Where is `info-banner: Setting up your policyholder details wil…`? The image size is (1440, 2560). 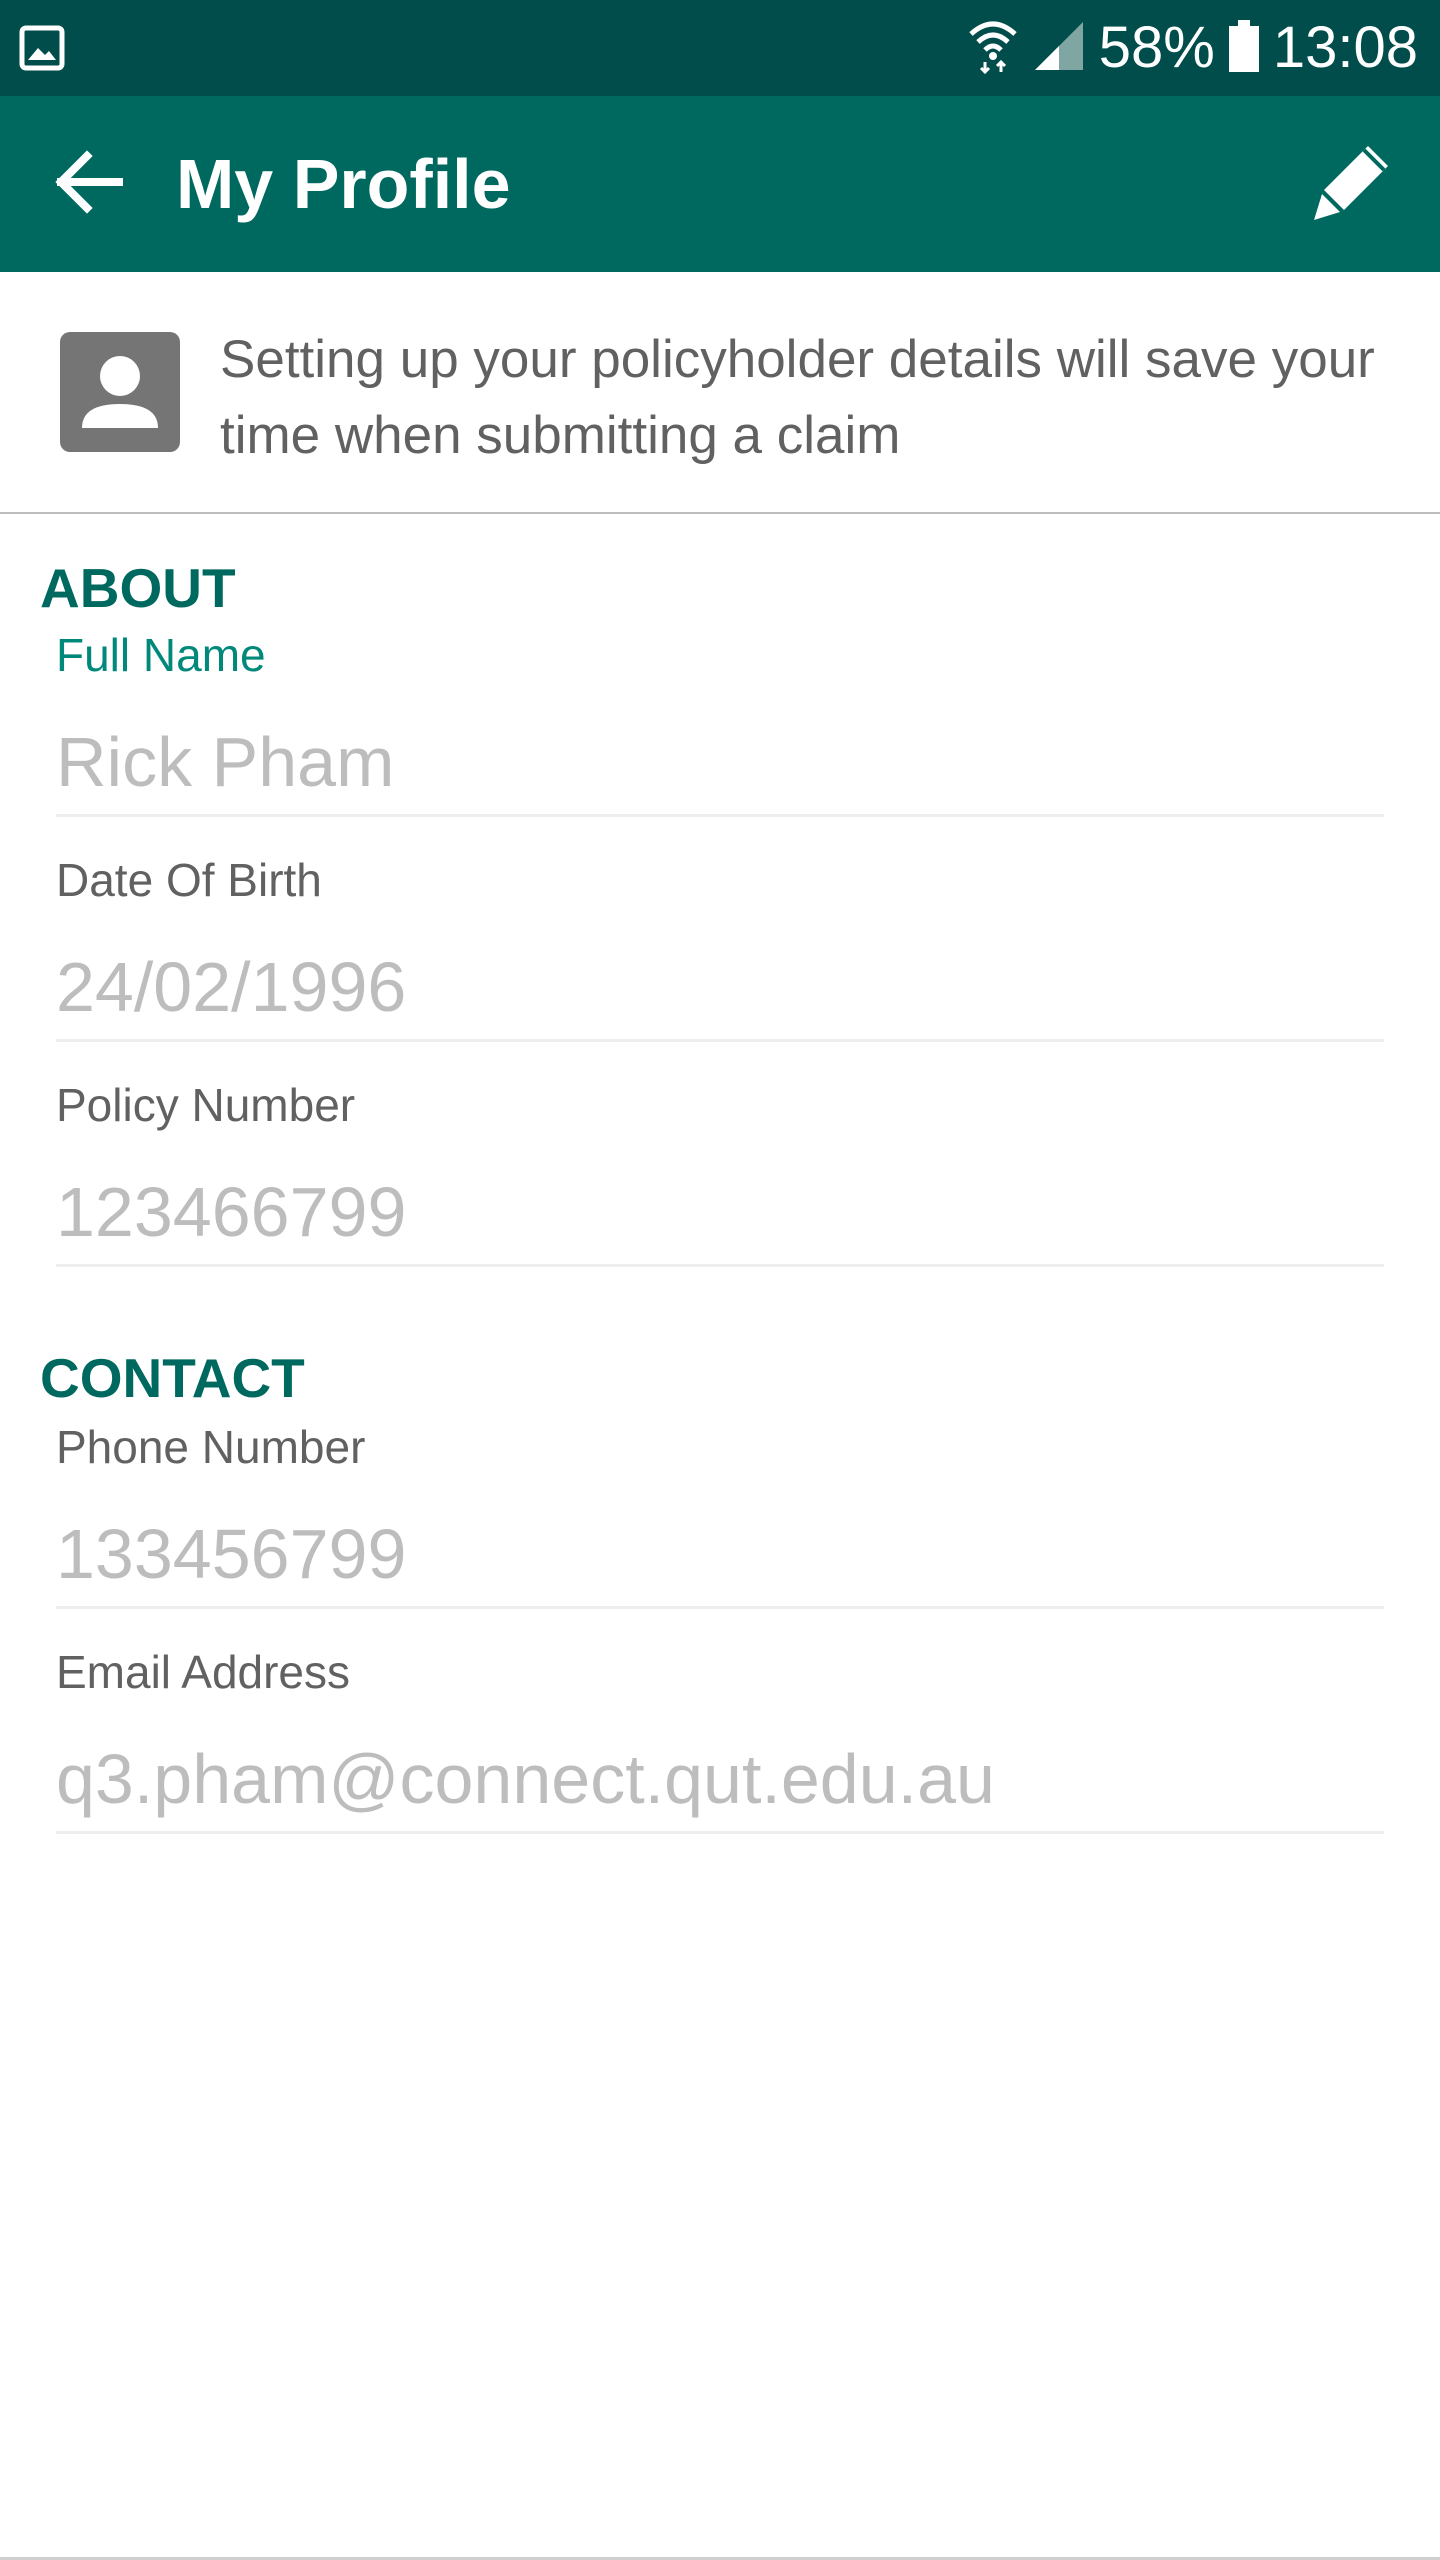
info-banner: Setting up your policyholder details wil… is located at coordinates (720, 393).